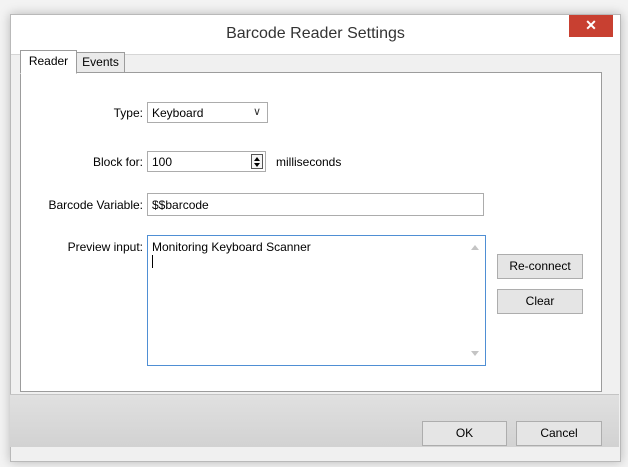 Image resolution: width=628 pixels, height=467 pixels. Describe the element at coordinates (256, 112) in the screenshot. I see `chevron-down-icon: ∨` at that location.